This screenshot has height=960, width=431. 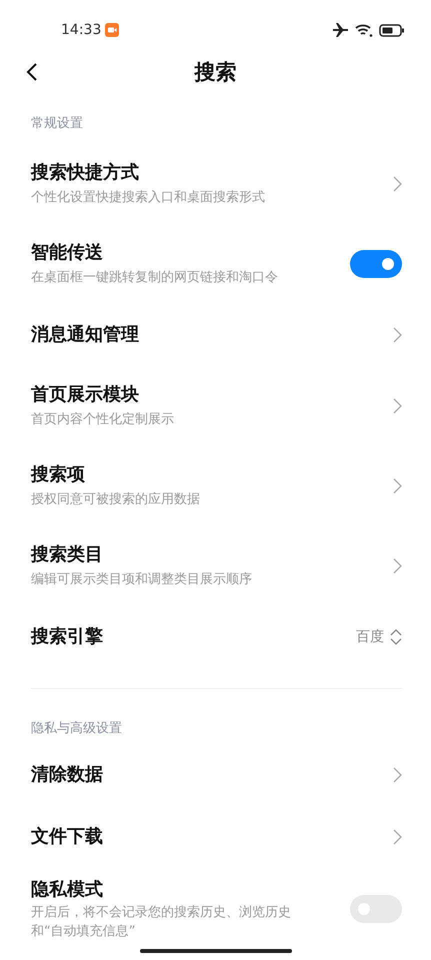 I want to click on setting-title: 隐私模式, so click(x=67, y=890).